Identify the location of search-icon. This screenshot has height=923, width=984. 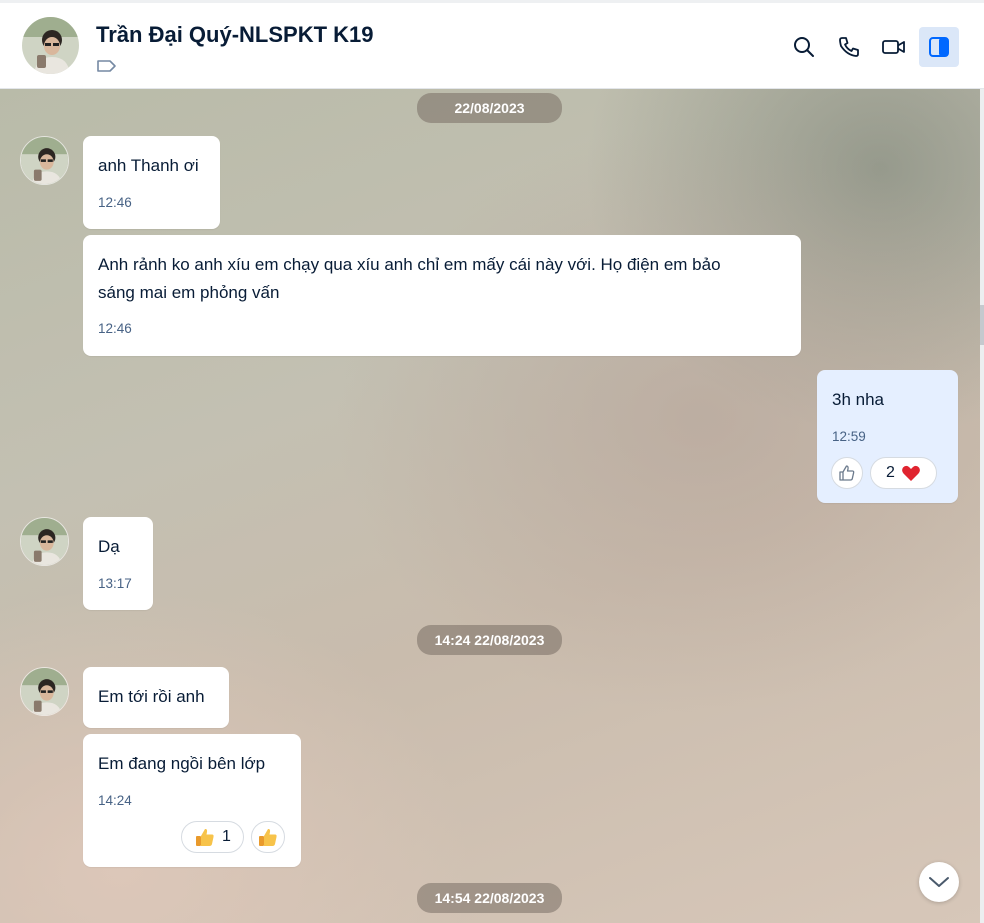
(804, 47).